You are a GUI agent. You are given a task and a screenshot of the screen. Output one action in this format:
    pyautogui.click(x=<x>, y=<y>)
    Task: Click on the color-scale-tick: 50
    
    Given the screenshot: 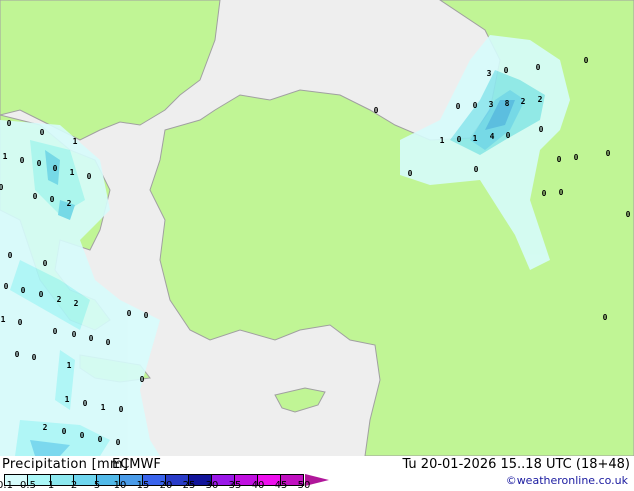 What is the action you would take?
    pyautogui.click(x=304, y=485)
    